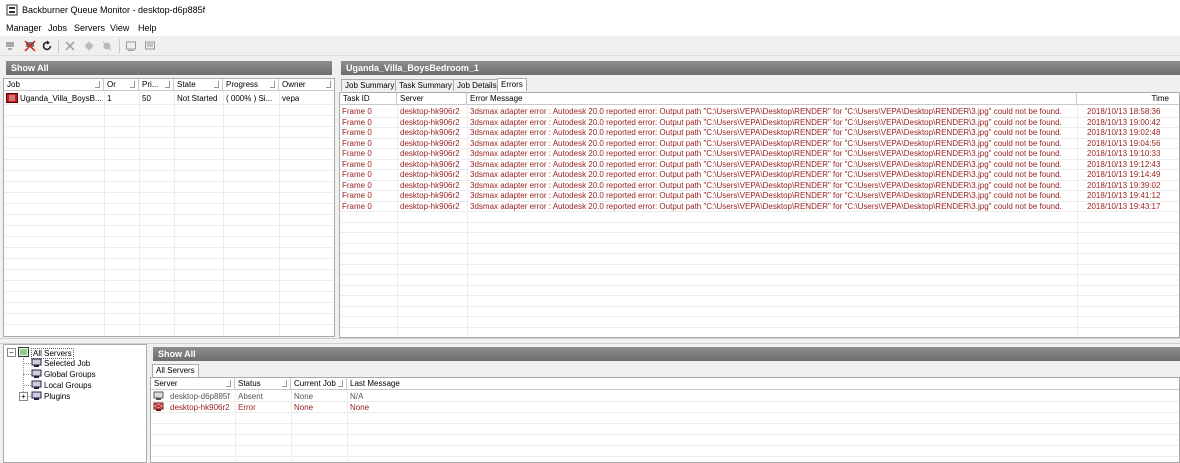  What do you see at coordinates (432, 99) in the screenshot?
I see `col-server: Server` at bounding box center [432, 99].